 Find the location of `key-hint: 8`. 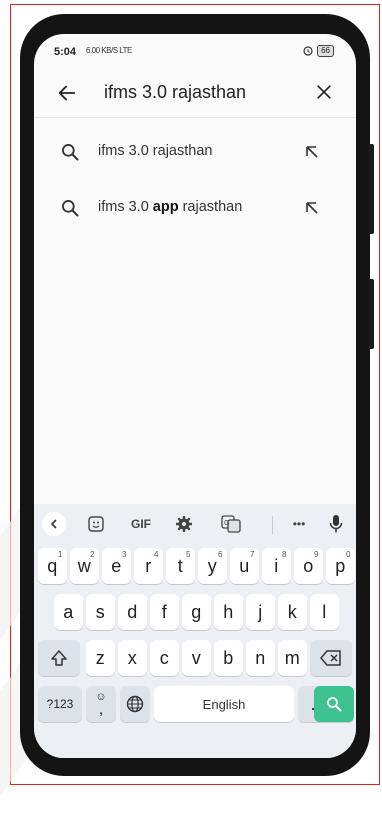

key-hint: 8 is located at coordinates (284, 554).